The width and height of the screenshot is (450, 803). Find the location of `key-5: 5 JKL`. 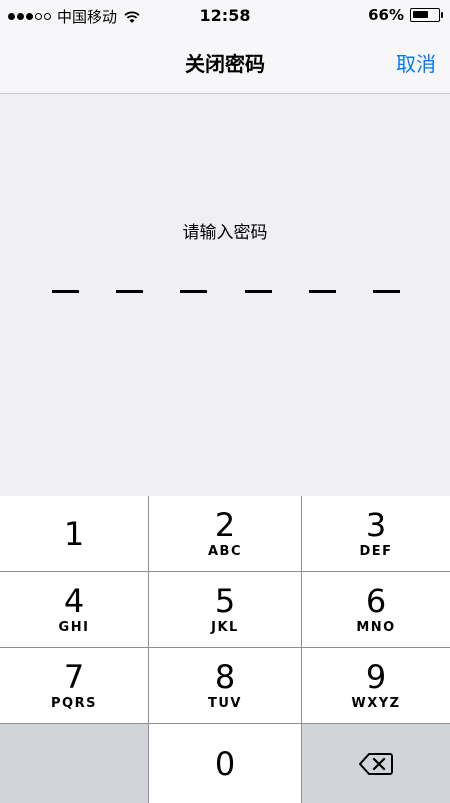

key-5: 5 JKL is located at coordinates (225, 609).